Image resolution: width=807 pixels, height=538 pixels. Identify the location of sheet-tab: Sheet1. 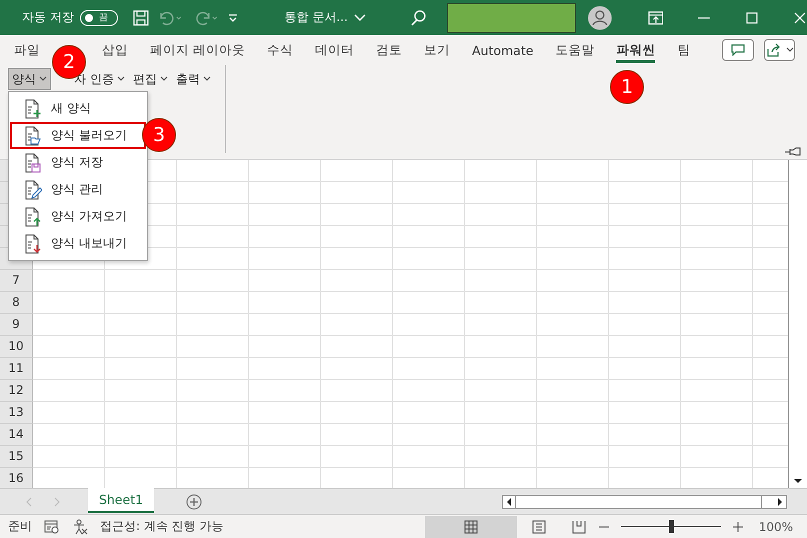
(121, 500).